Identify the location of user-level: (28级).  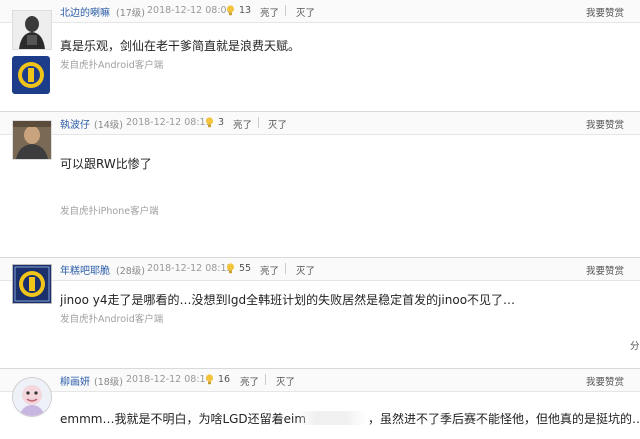
(131, 271).